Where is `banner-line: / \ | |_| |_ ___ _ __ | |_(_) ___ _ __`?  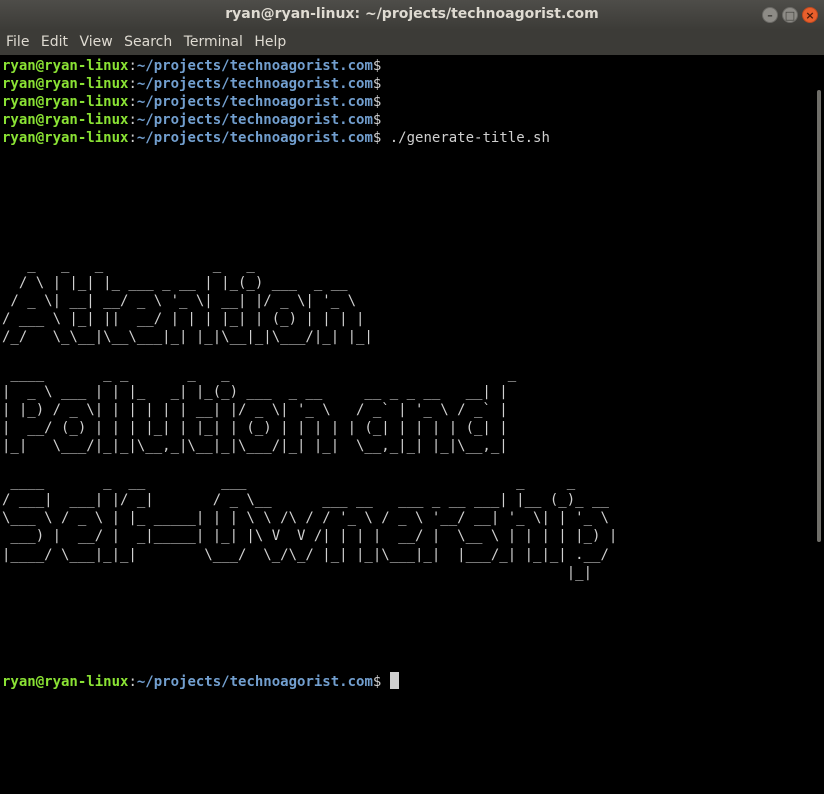 banner-line: / \ | |_| |_ ___ _ __ | |_(_) ___ _ __ is located at coordinates (175, 283).